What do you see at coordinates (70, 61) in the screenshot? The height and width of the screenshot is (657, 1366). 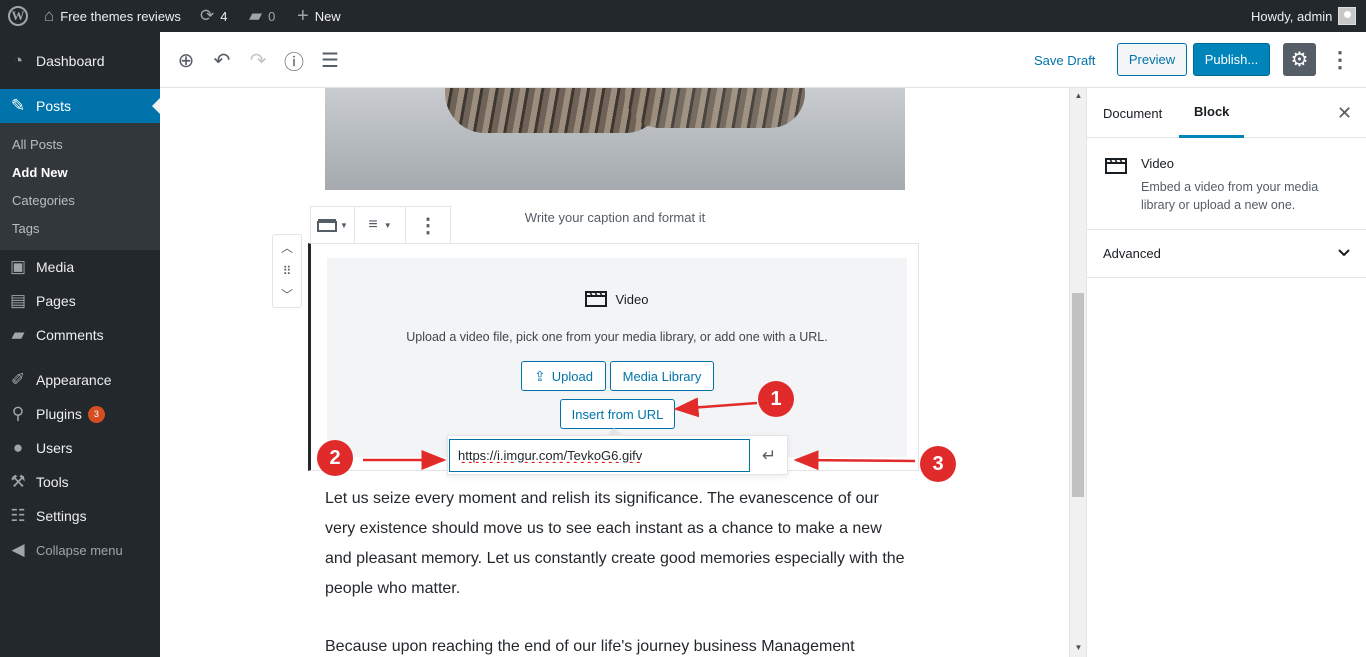 I see `sidebar-item-label: Dashboard` at bounding box center [70, 61].